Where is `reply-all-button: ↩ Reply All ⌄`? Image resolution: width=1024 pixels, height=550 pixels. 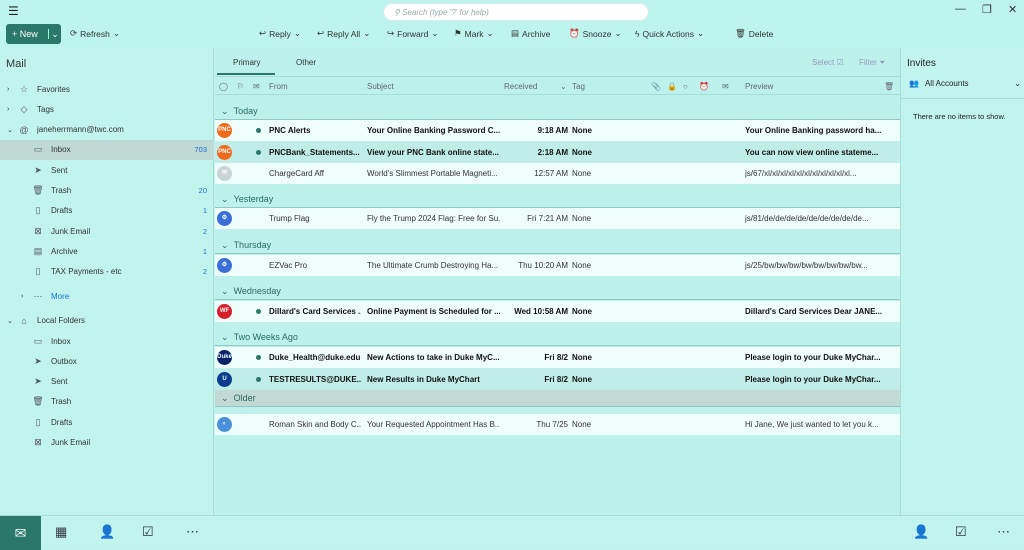
reply-all-button: ↩ Reply All ⌄ is located at coordinates (343, 33).